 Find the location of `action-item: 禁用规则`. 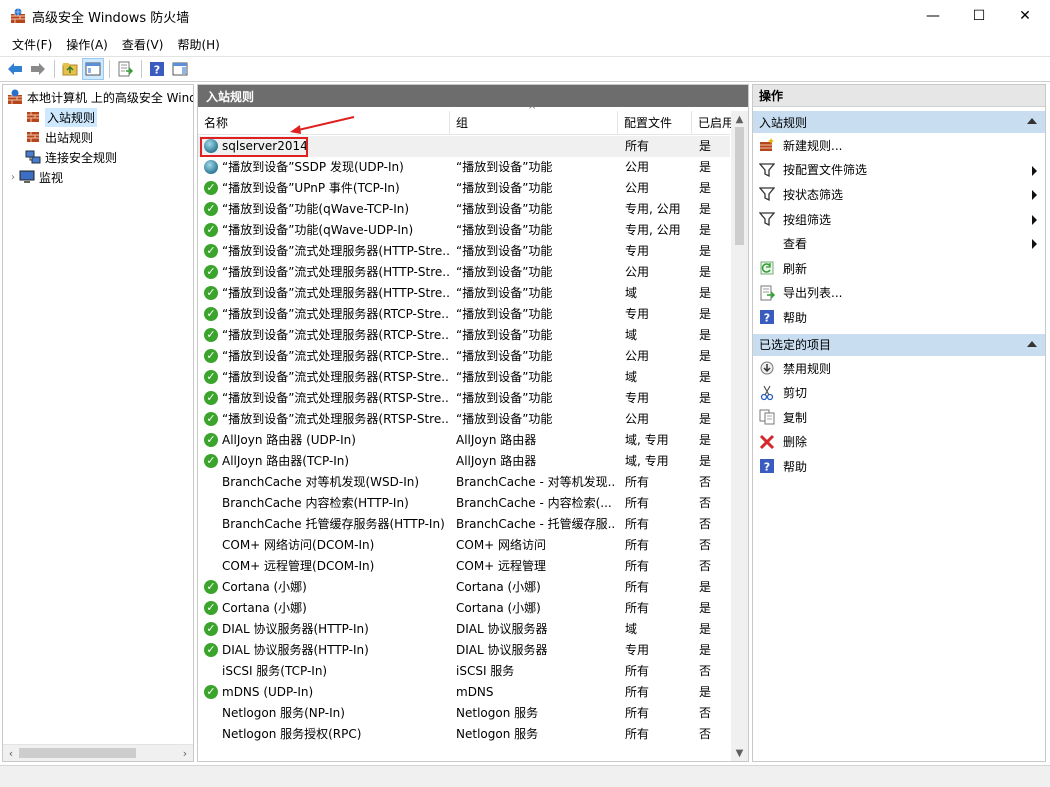

action-item: 禁用规则 is located at coordinates (899, 368).